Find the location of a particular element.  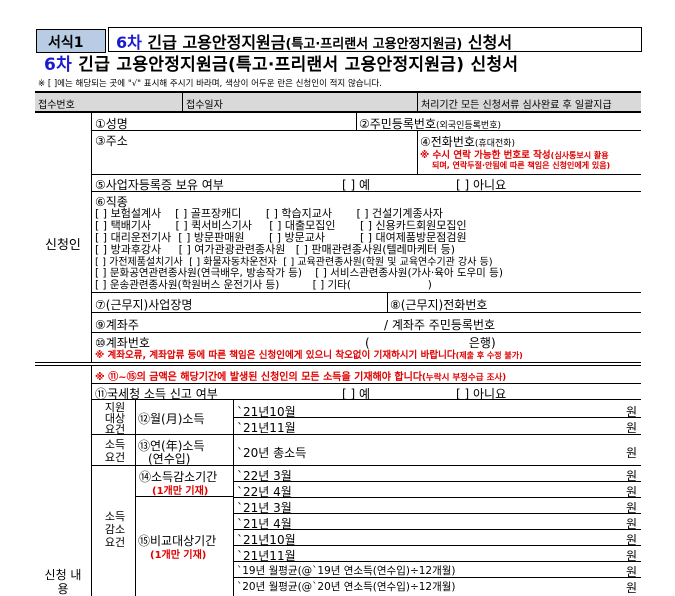

compare-period-note: (1개만 기재) is located at coordinates (178, 555).